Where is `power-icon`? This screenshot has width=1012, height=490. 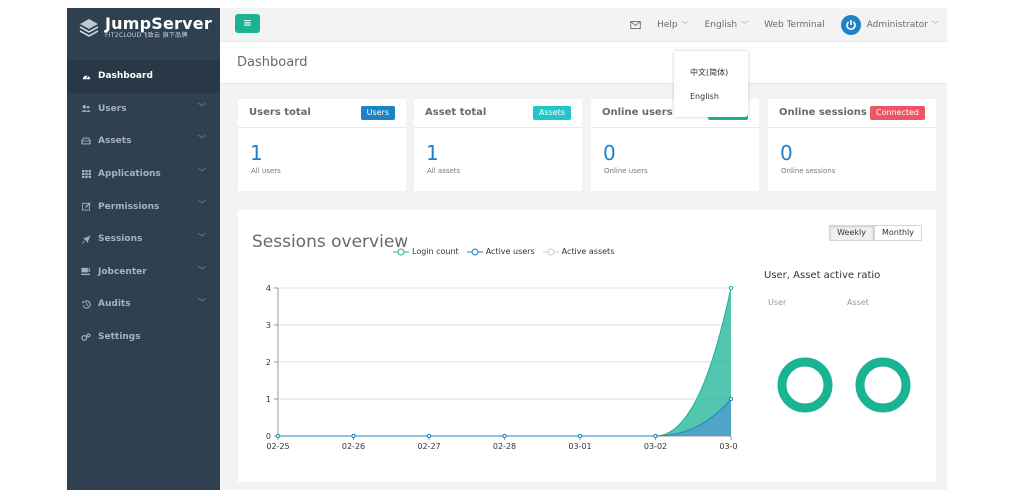 power-icon is located at coordinates (850, 25).